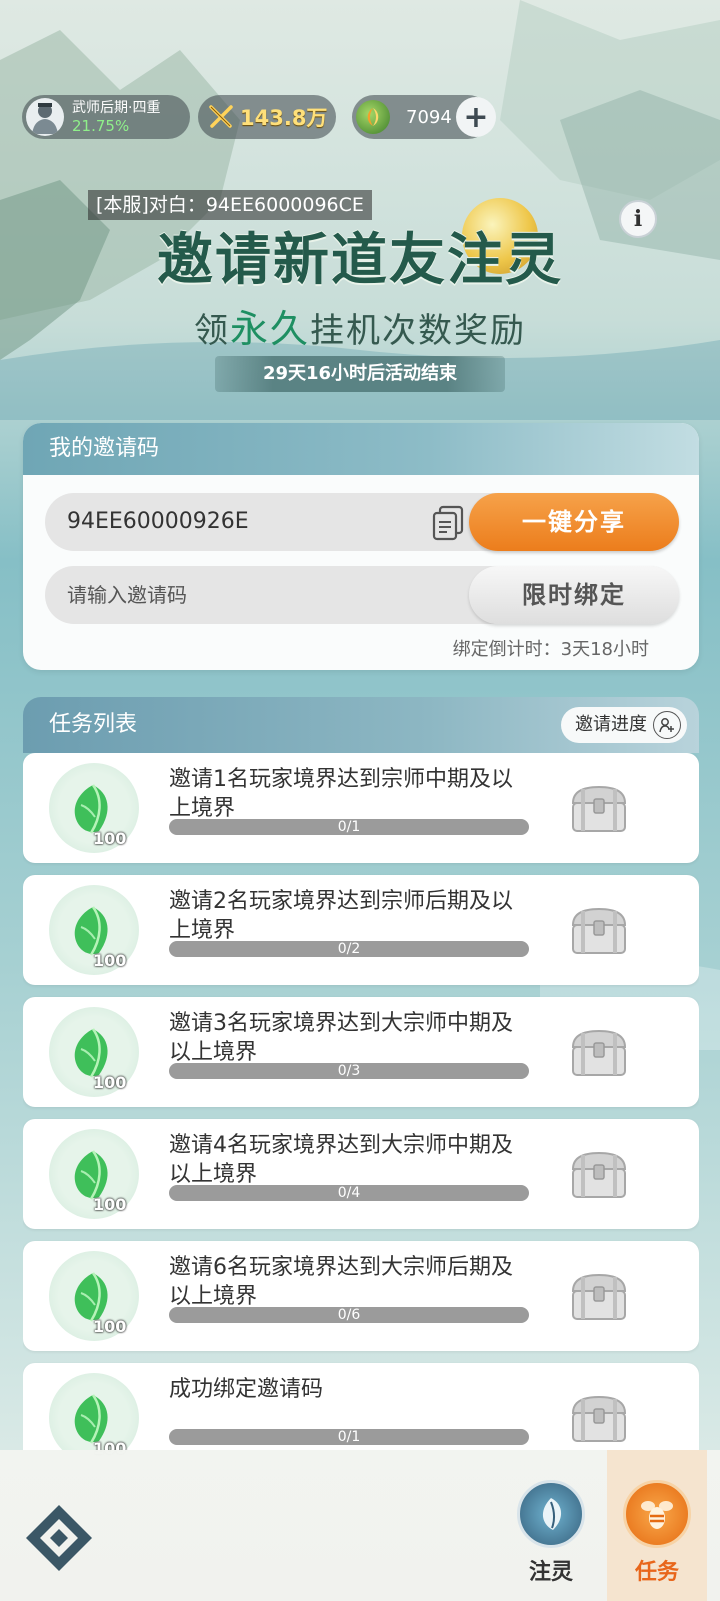  What do you see at coordinates (59, 1538) in the screenshot?
I see `diamond-back-icon` at bounding box center [59, 1538].